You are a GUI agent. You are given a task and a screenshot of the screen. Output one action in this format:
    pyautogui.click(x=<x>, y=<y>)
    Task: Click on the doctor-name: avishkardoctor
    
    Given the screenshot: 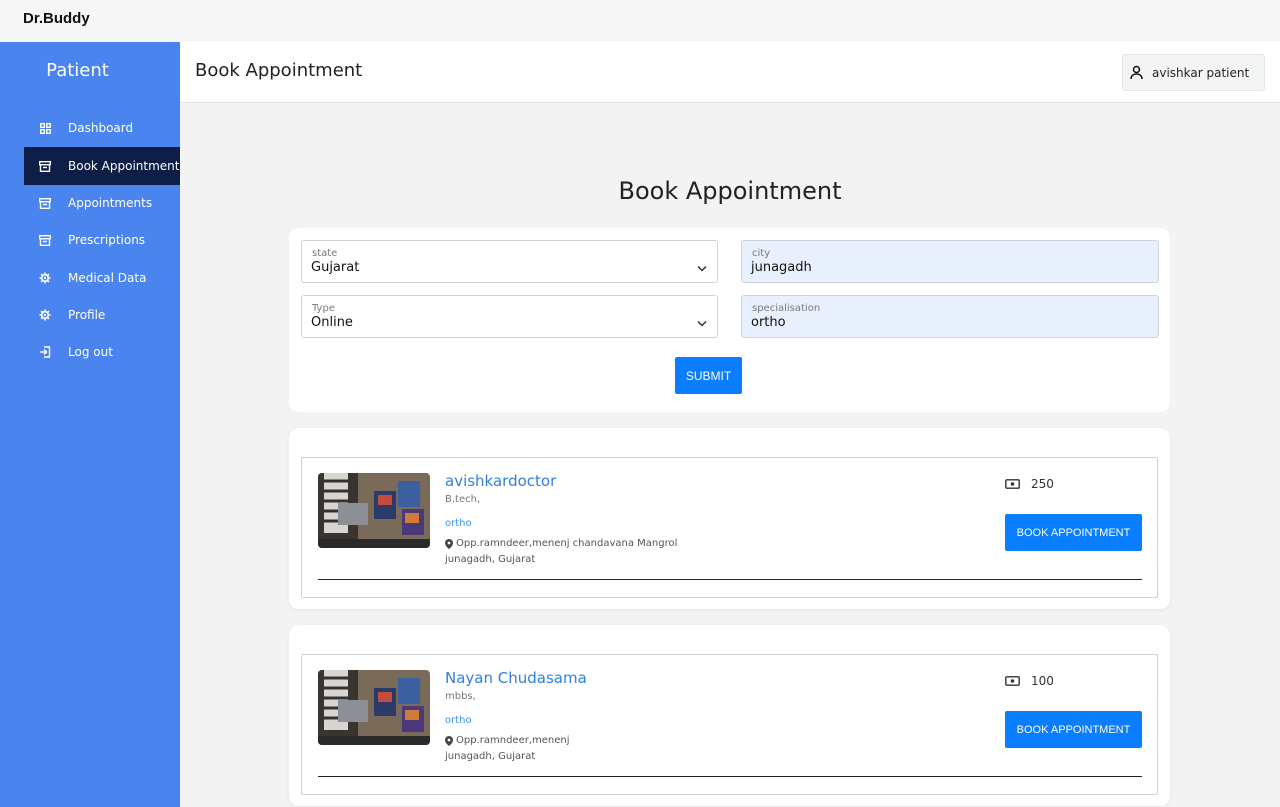 What is the action you would take?
    pyautogui.click(x=500, y=481)
    